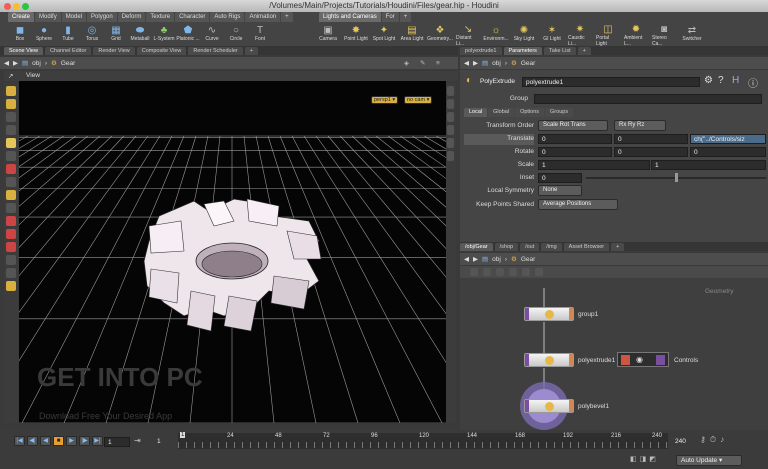  I want to click on visibility-option-icon, so click(450, 156).